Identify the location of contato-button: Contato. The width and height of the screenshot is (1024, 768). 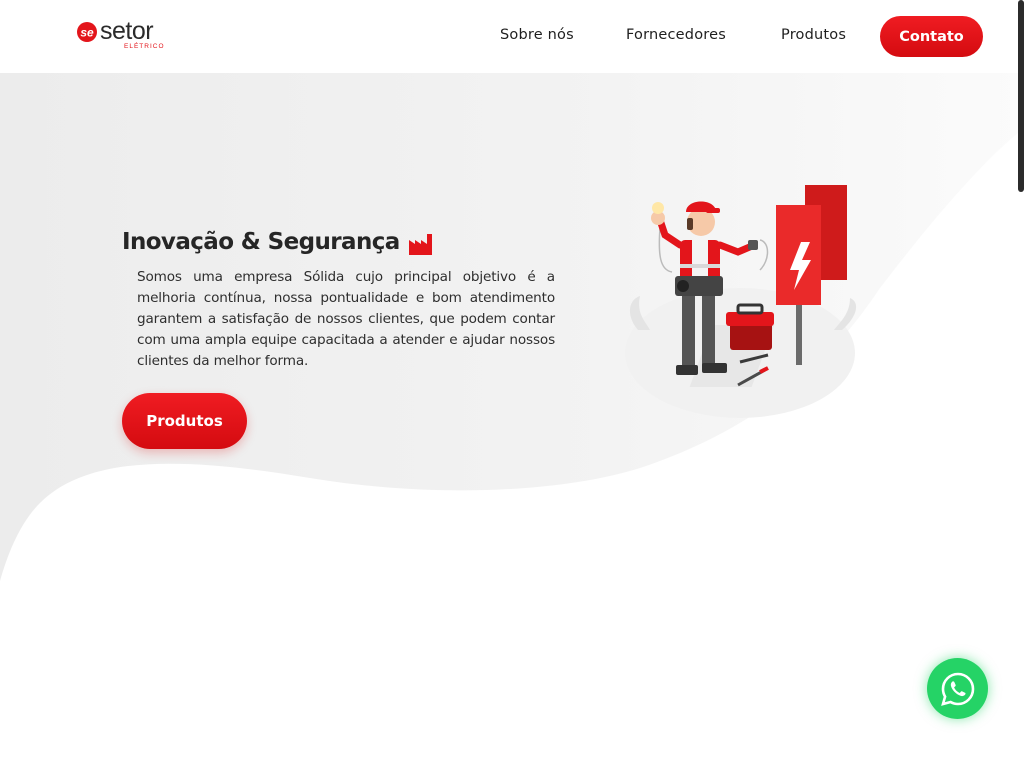
(931, 36).